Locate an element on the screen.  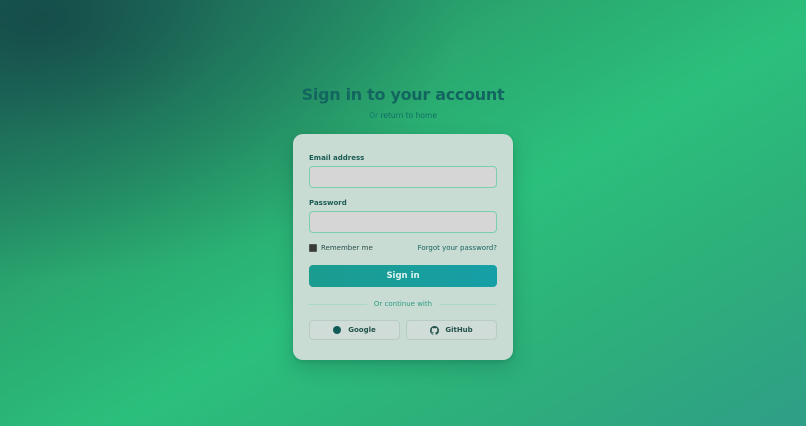
github-icon is located at coordinates (435, 330).